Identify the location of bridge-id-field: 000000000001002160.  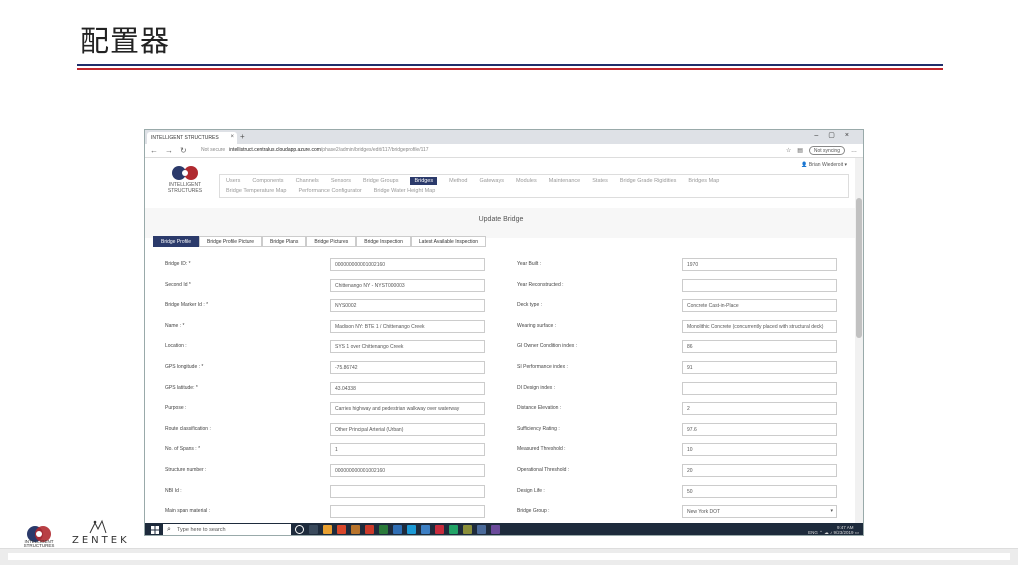
(407, 264).